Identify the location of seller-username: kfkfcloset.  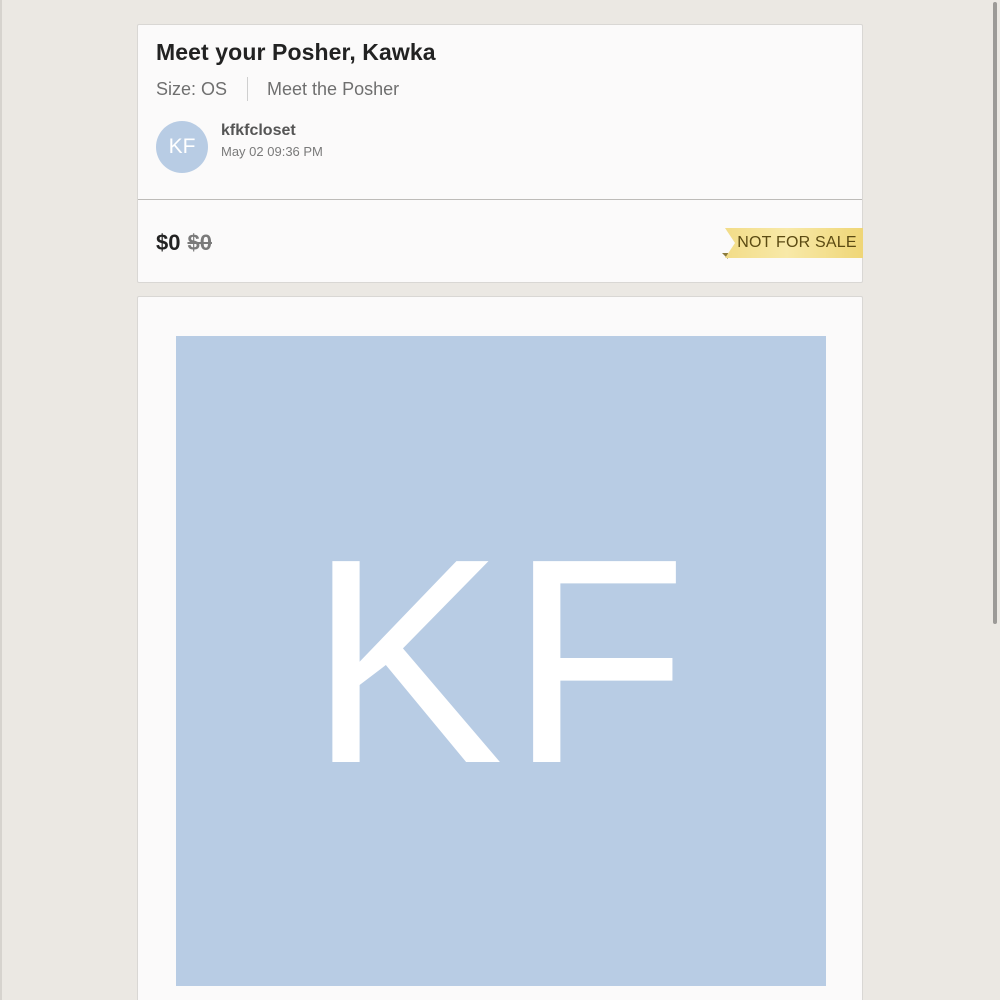
(258, 131).